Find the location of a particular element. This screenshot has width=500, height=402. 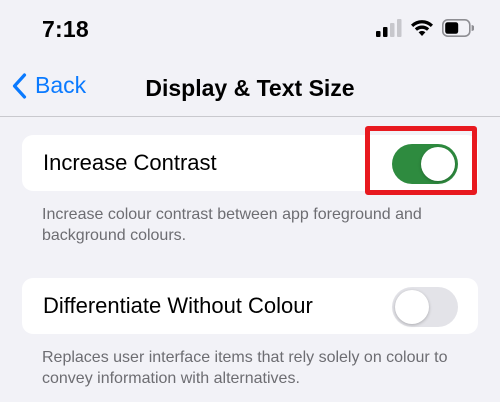

cellular-signal-icon is located at coordinates (389, 28).